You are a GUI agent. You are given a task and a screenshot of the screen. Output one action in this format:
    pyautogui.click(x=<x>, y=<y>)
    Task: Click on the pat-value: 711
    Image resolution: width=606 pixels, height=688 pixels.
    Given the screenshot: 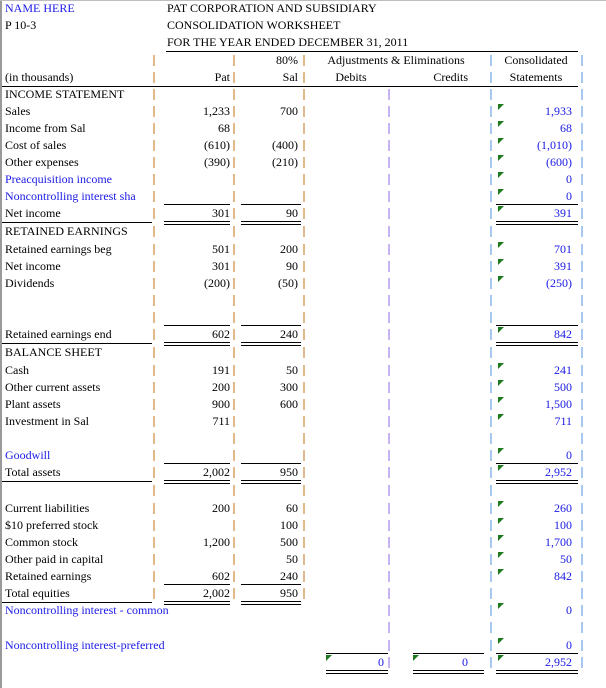 What is the action you would take?
    pyautogui.click(x=195, y=421)
    